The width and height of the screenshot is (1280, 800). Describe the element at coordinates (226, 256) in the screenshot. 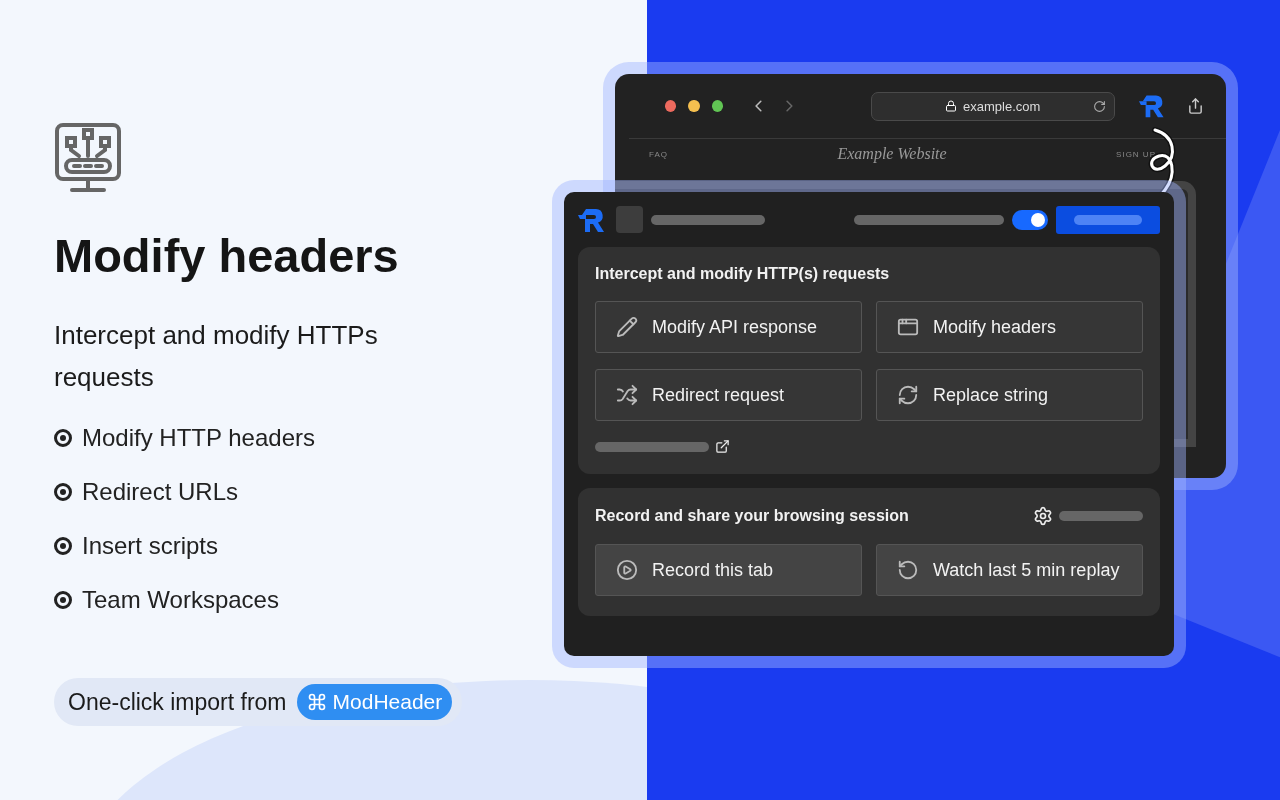

I see `hero-title: Modify headers` at that location.